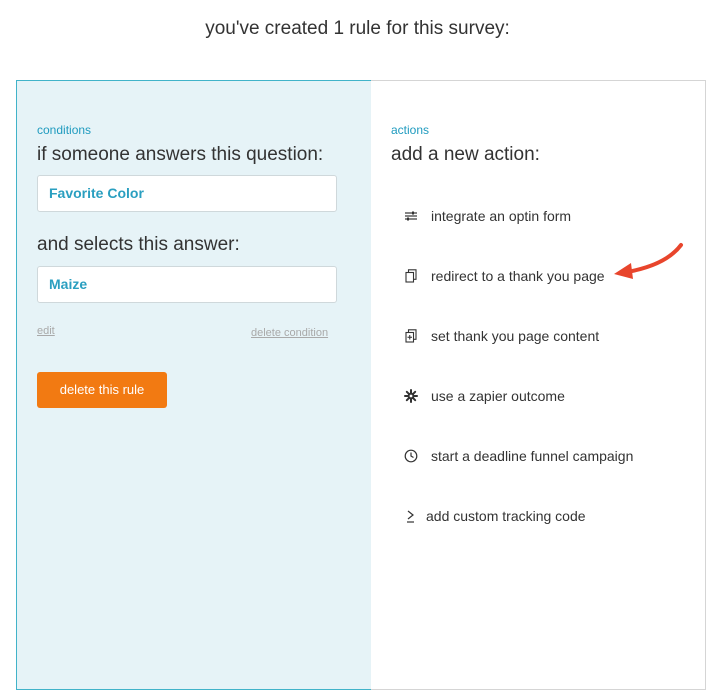  Describe the element at coordinates (138, 244) in the screenshot. I see `answer-prompt: and selects this answer:` at that location.